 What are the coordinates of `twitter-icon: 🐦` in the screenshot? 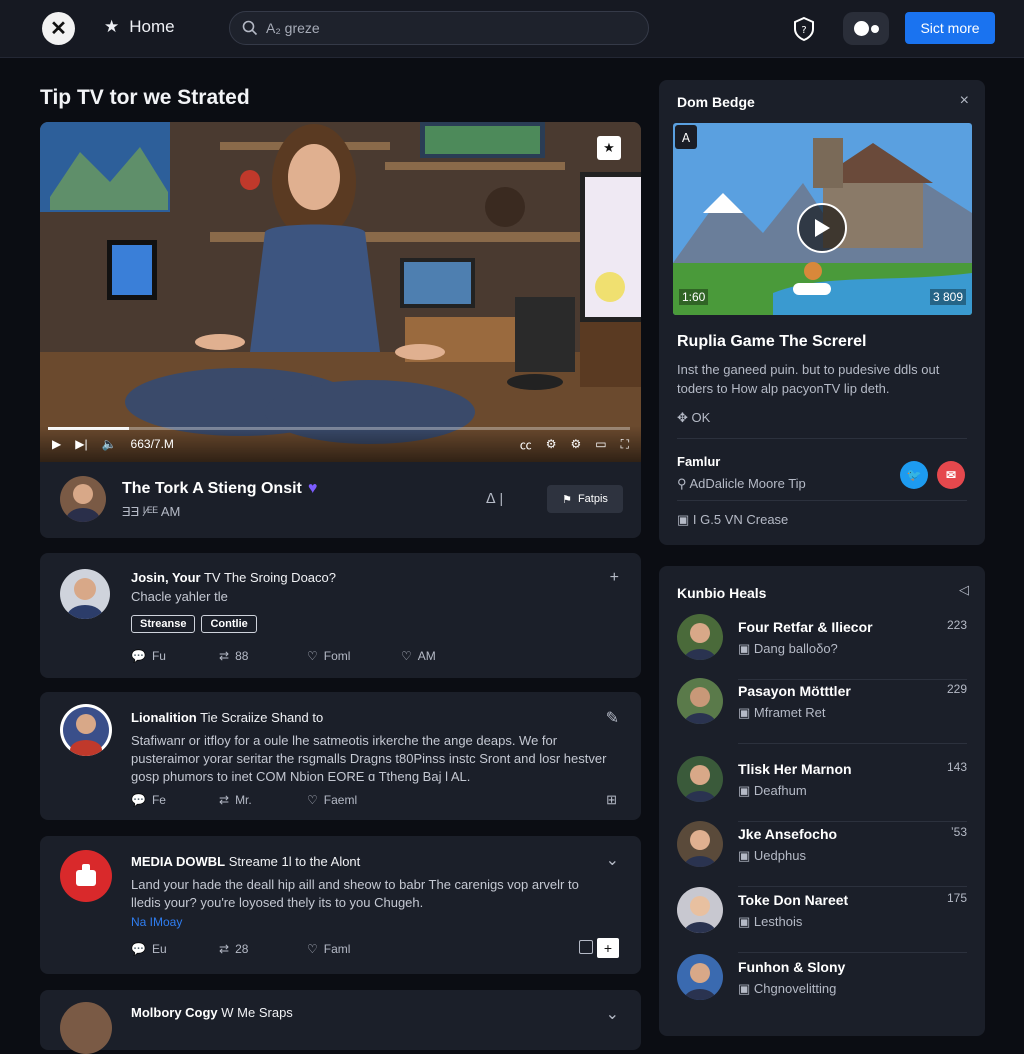 It's located at (914, 475).